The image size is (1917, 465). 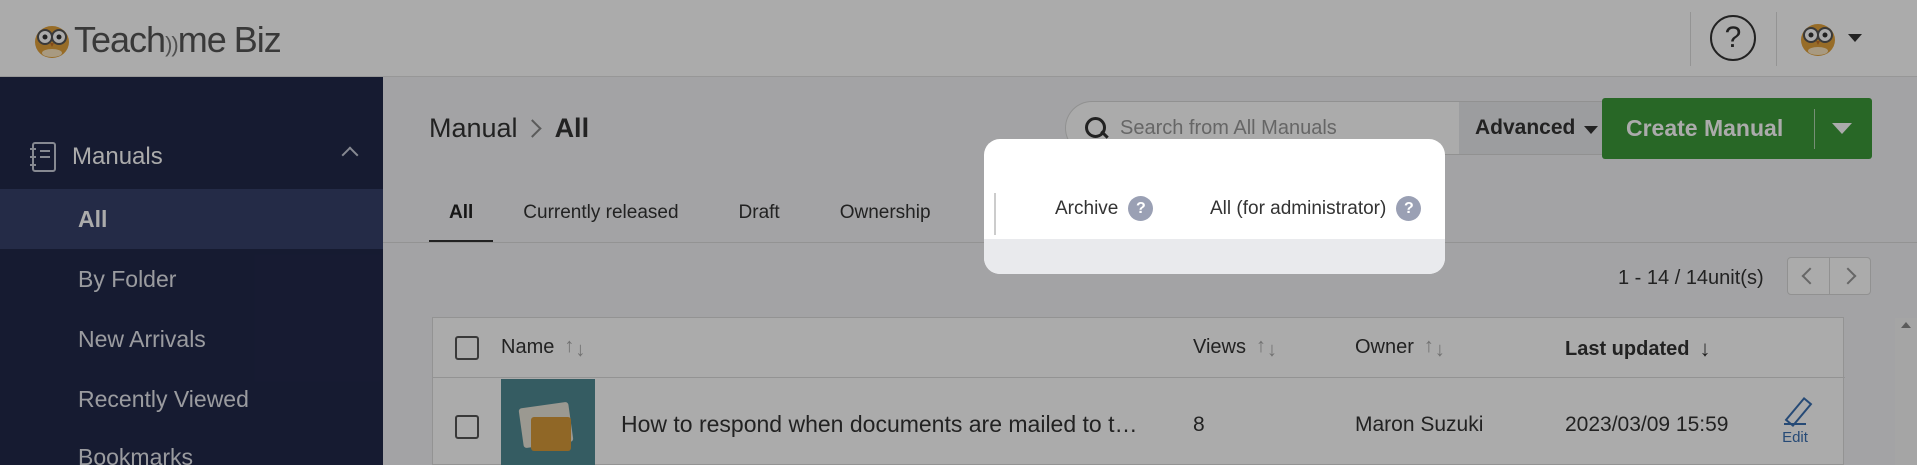 I want to click on popup-footer, so click(x=1214, y=256).